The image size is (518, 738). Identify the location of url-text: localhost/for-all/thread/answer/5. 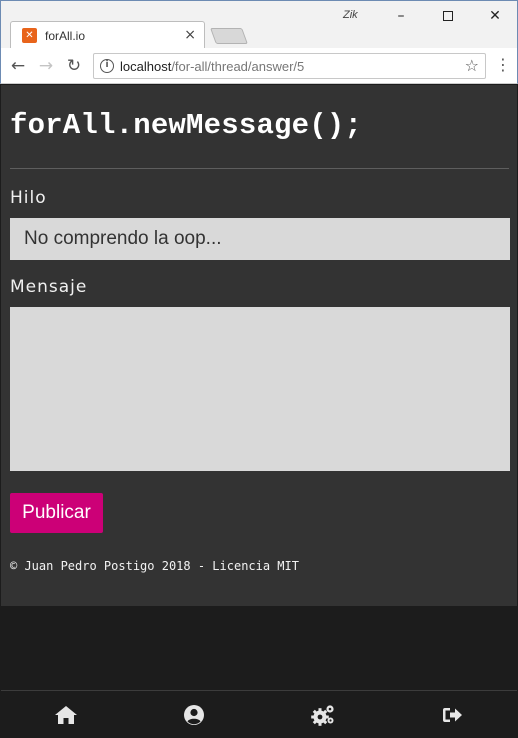
(212, 66).